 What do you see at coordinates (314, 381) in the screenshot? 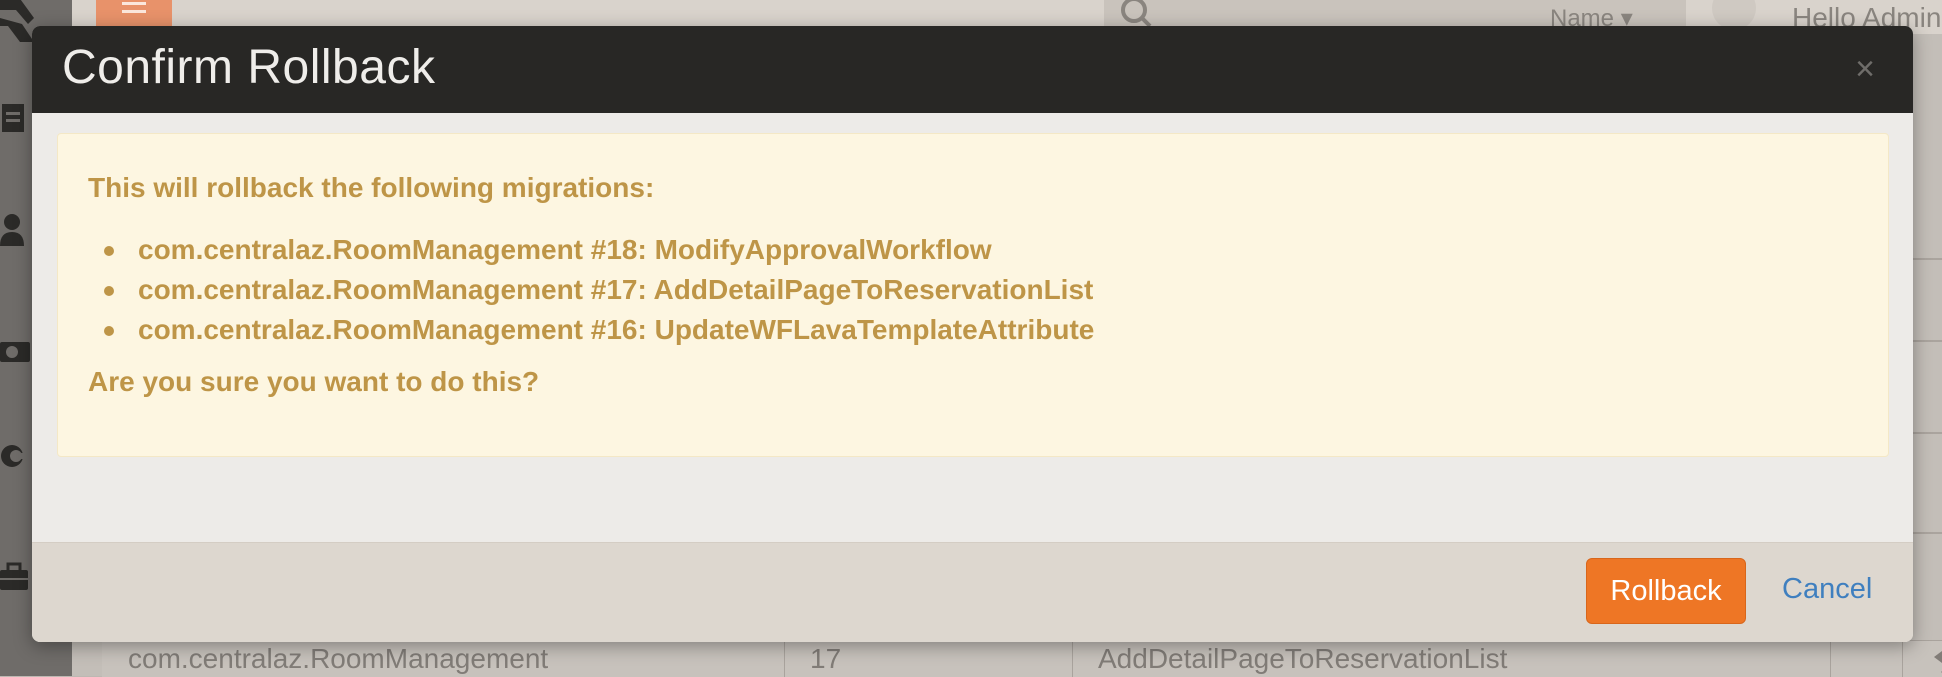
I see `warning-question: Are you sure you want to do this?` at bounding box center [314, 381].